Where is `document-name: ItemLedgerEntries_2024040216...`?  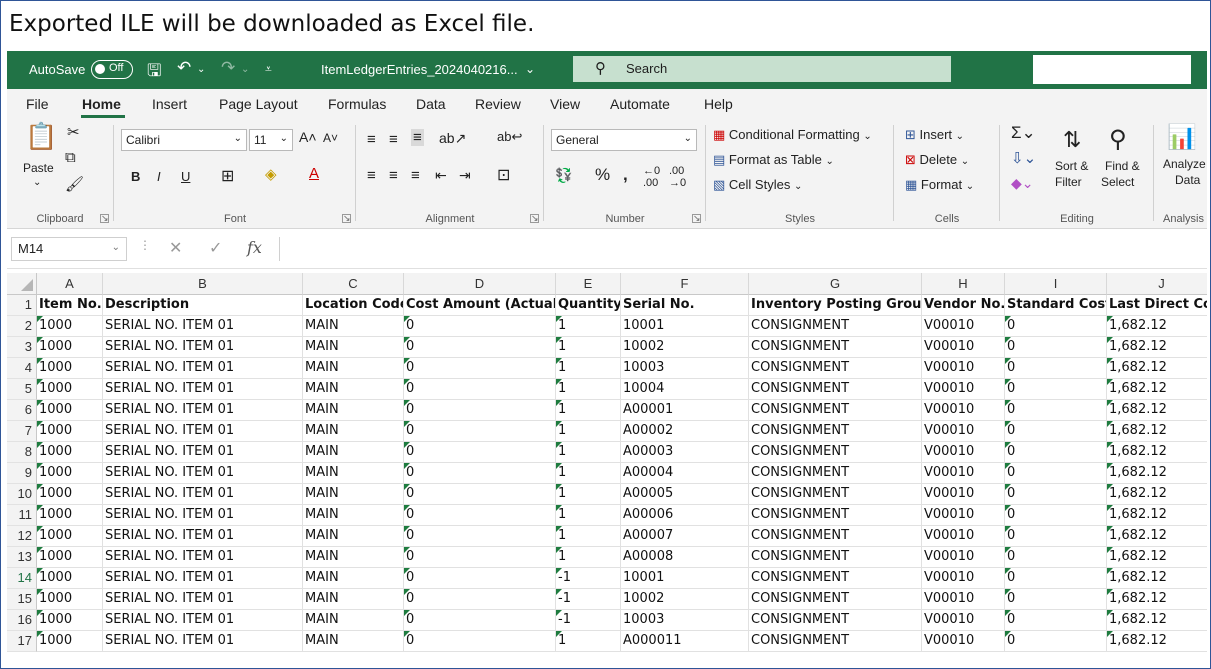
document-name: ItemLedgerEntries_2024040216... is located at coordinates (419, 69).